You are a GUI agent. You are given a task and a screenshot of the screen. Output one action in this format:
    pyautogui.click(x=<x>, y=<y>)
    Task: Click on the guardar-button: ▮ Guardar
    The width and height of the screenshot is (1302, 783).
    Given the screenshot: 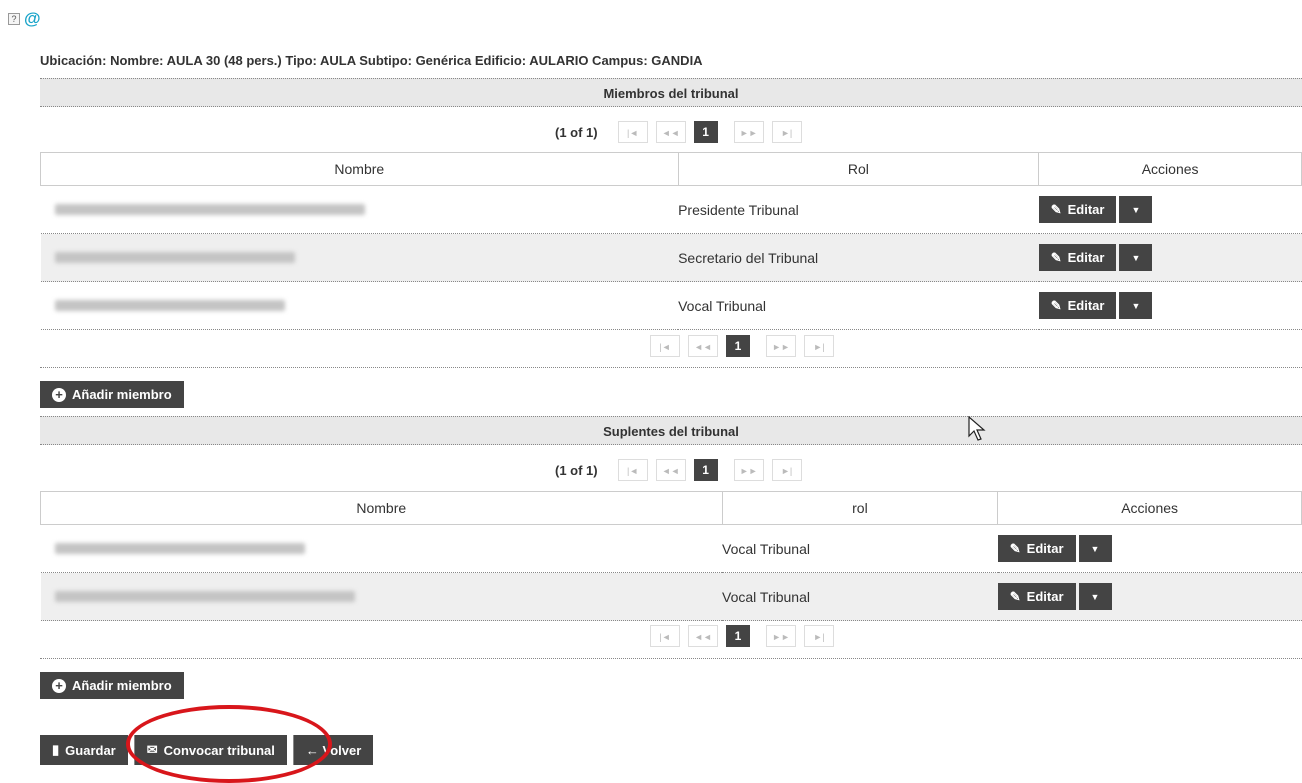 What is the action you would take?
    pyautogui.click(x=84, y=750)
    